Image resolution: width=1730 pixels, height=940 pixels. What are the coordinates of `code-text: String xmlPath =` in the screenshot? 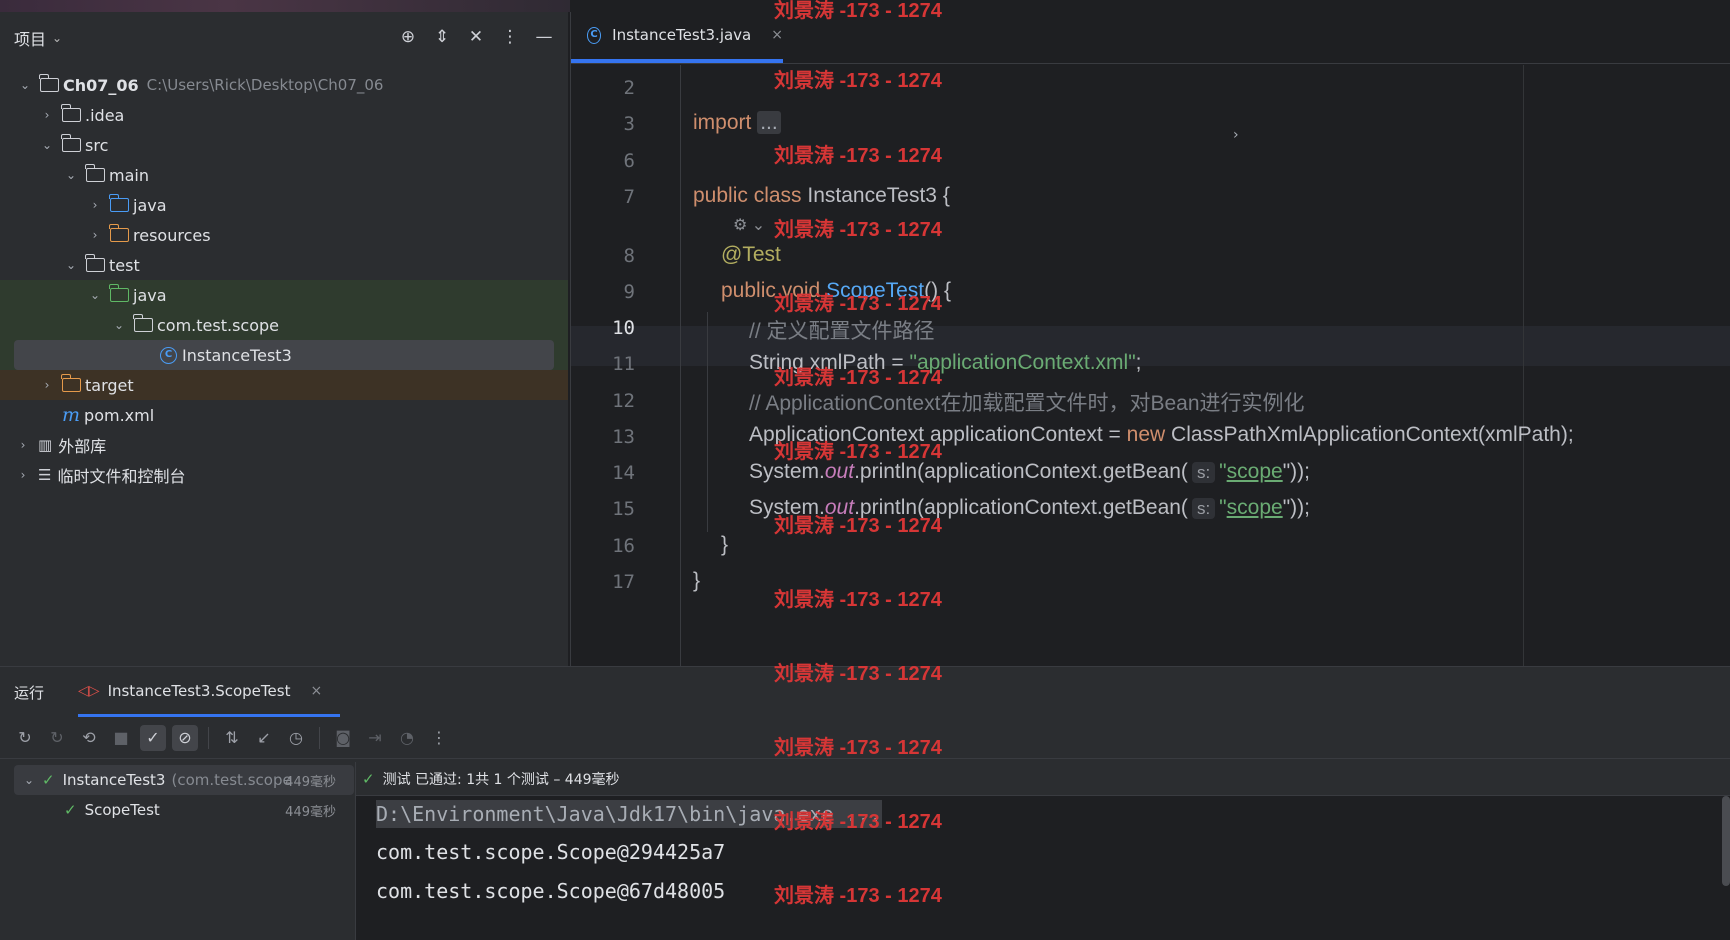 It's located at (829, 362).